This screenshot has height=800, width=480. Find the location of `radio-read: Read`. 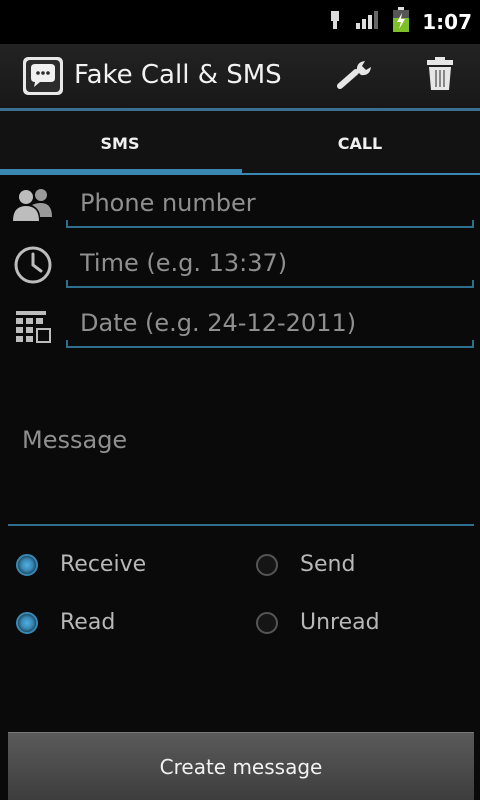

radio-read: Read is located at coordinates (65, 622).